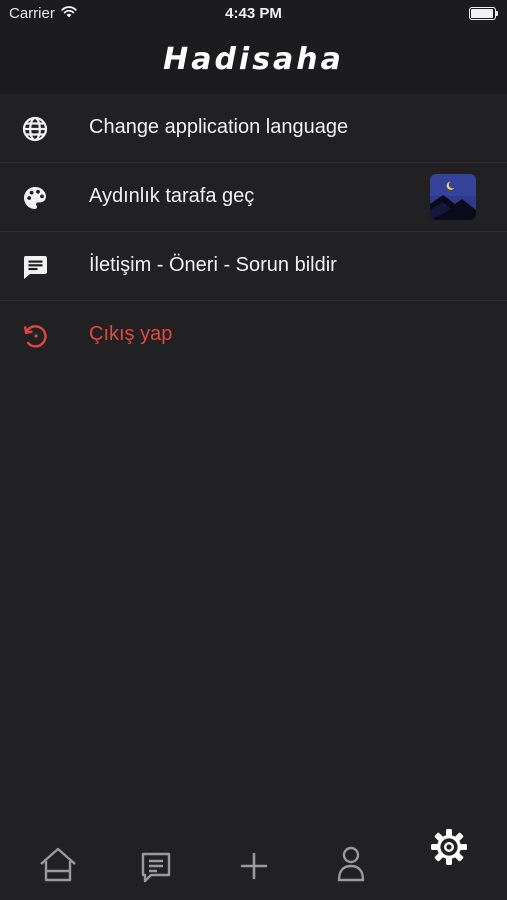 Image resolution: width=507 pixels, height=900 pixels. I want to click on night-theme-thumbnail, so click(453, 197).